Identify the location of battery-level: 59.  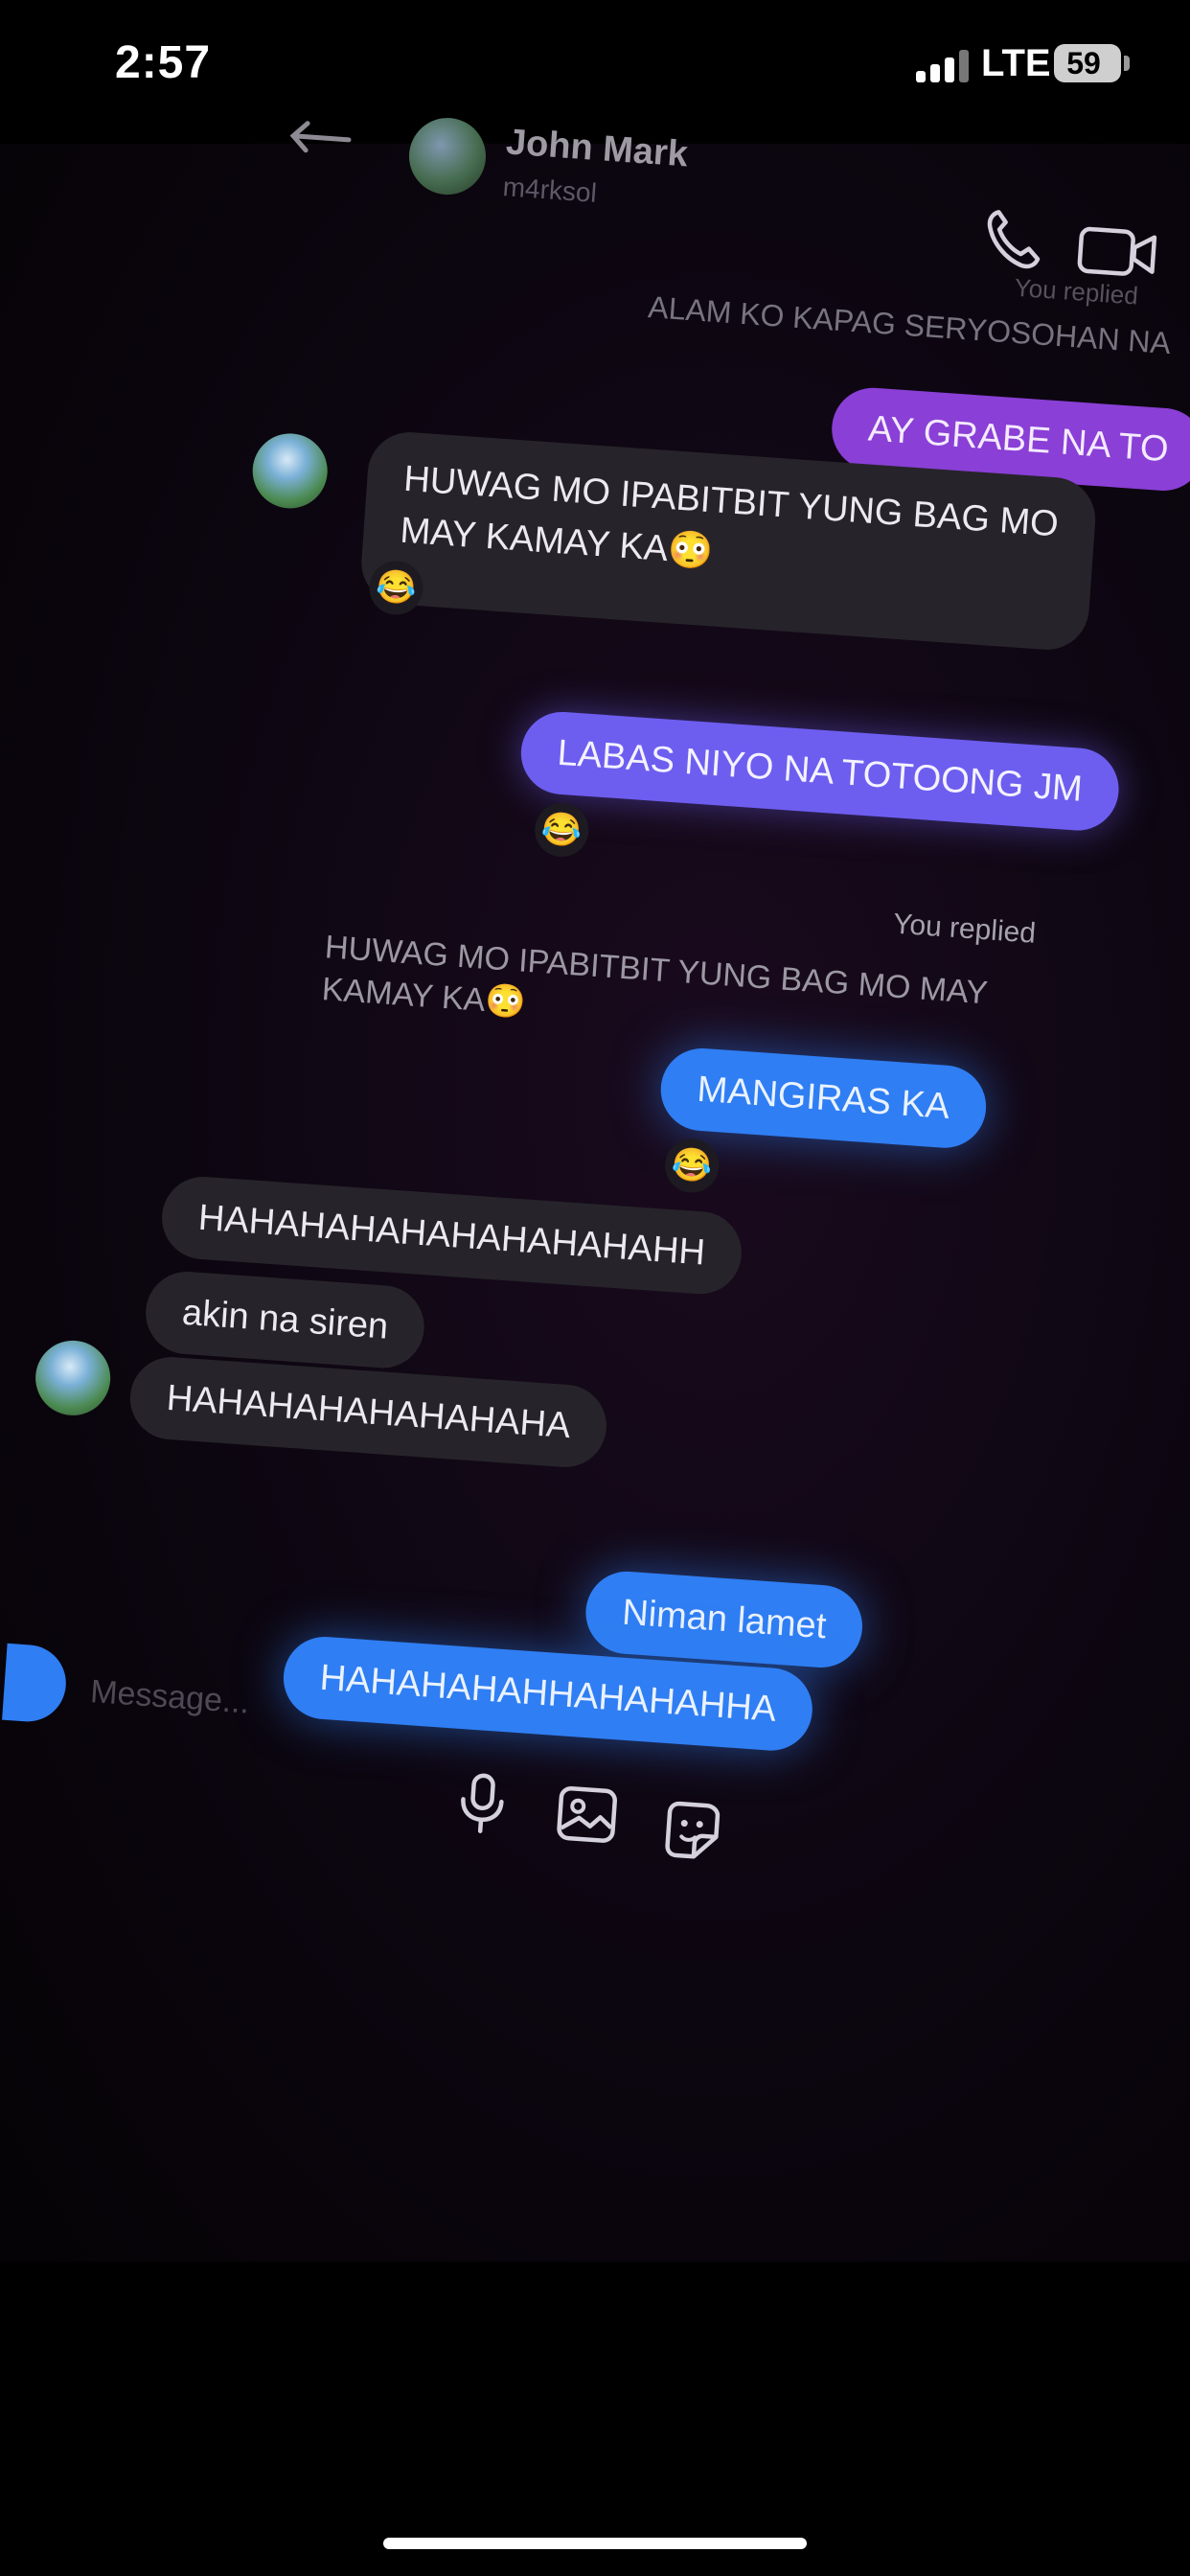
(1083, 63).